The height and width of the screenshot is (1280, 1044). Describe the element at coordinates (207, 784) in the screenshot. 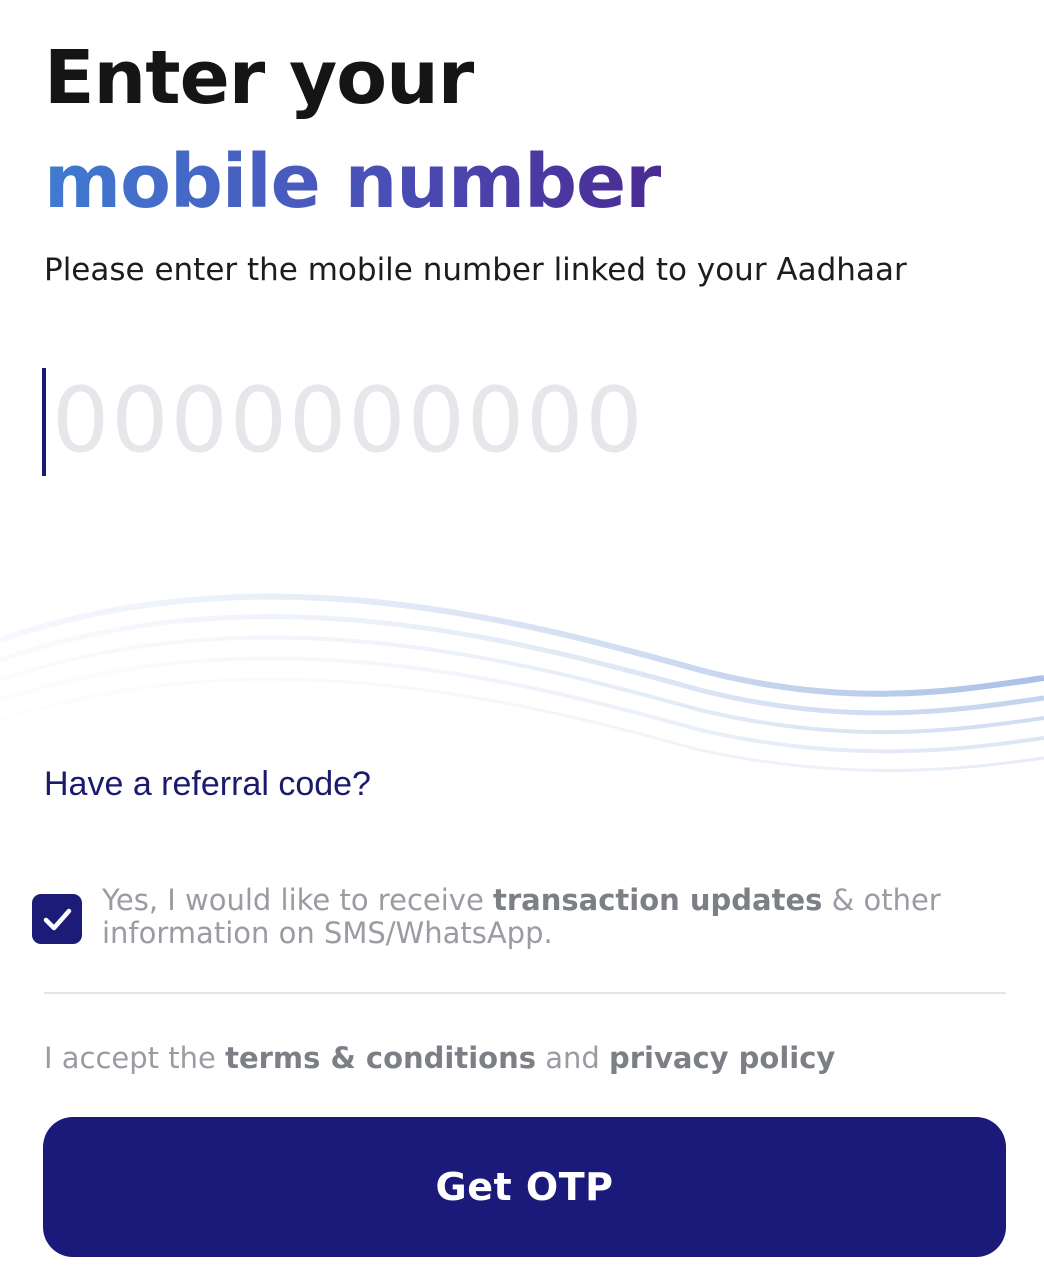

I see `referral-code-link: Have a referral code?` at that location.